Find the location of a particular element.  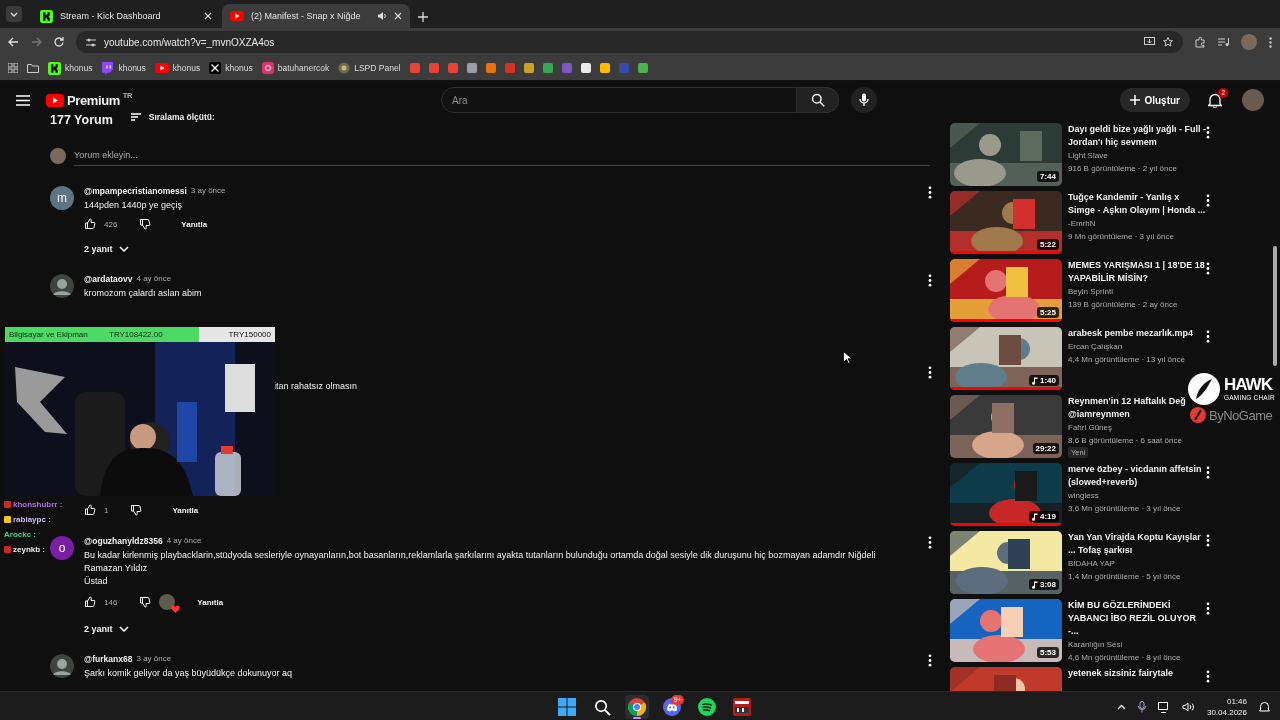

avatar: m is located at coordinates (62, 198).